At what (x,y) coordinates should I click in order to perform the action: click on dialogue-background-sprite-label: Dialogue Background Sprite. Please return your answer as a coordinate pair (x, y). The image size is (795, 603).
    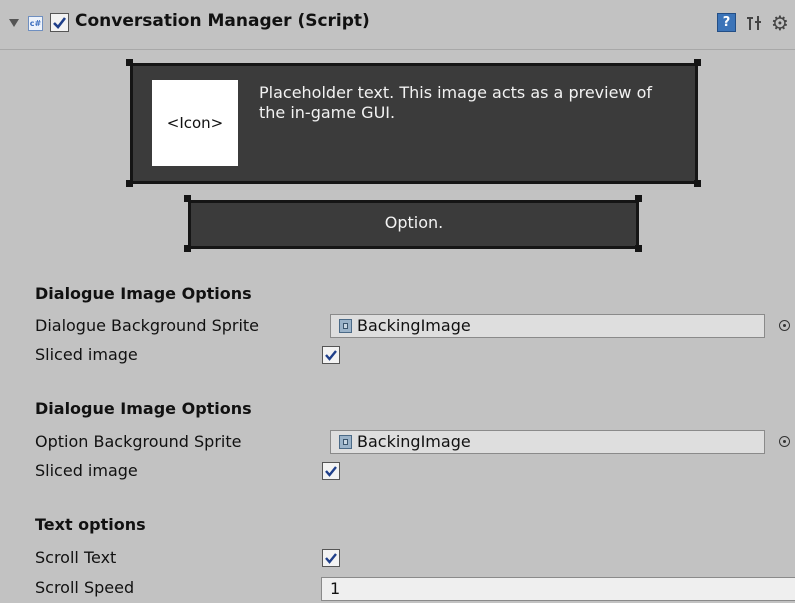
    Looking at the image, I should click on (147, 325).